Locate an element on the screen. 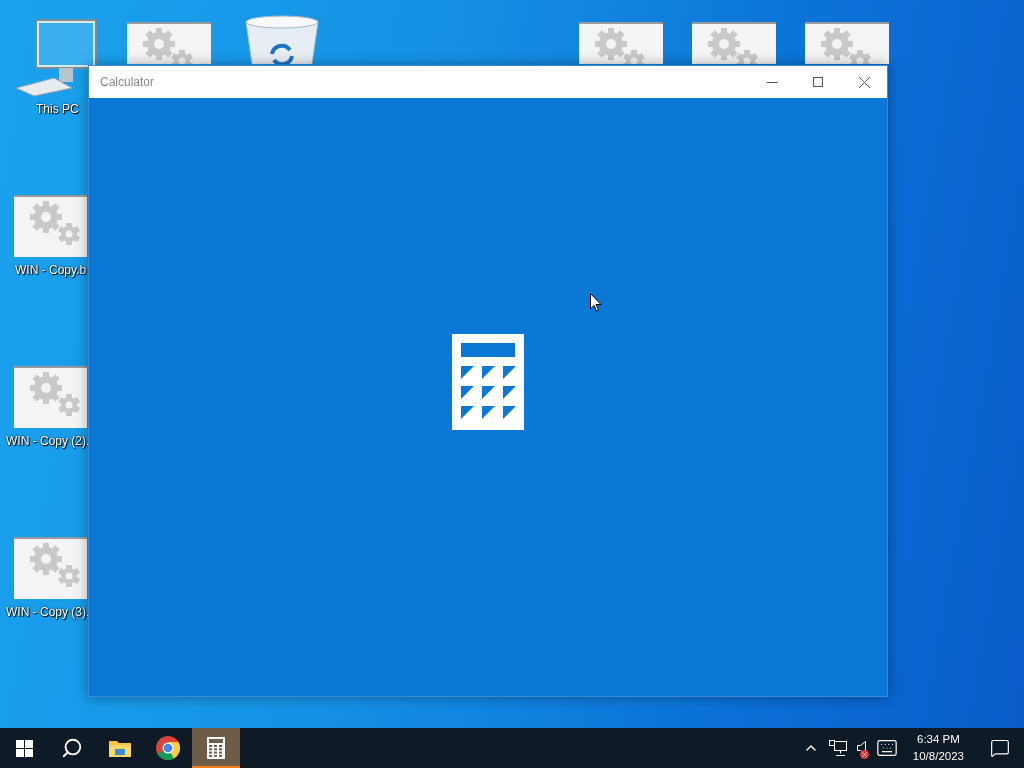 This screenshot has height=768, width=1024. close-icon is located at coordinates (864, 82).